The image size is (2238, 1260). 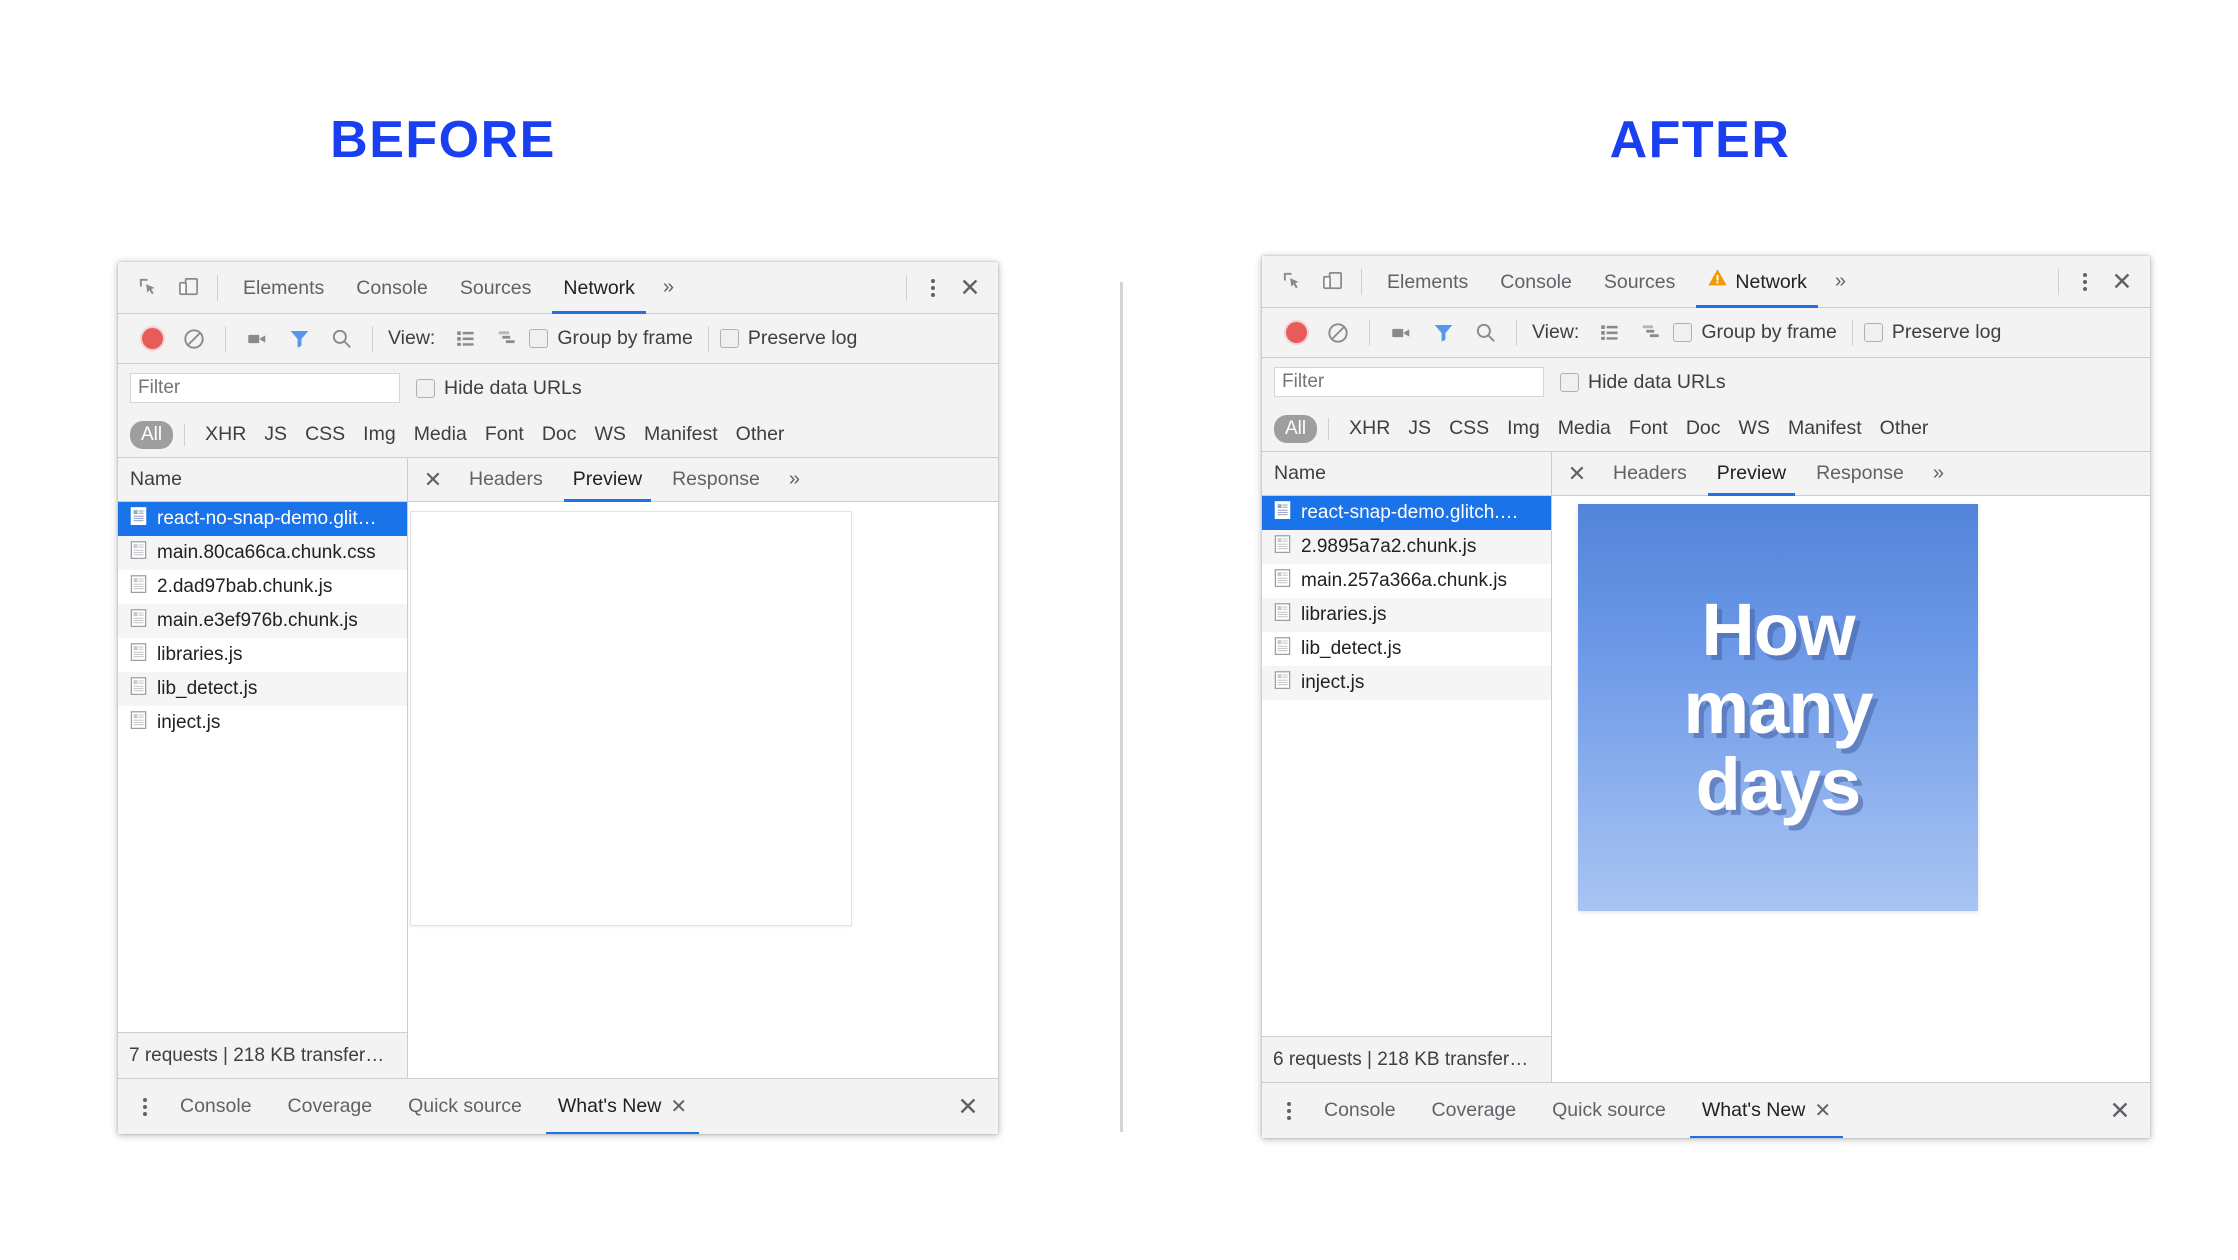 What do you see at coordinates (1419, 428) in the screenshot?
I see `type-filter-js: JS` at bounding box center [1419, 428].